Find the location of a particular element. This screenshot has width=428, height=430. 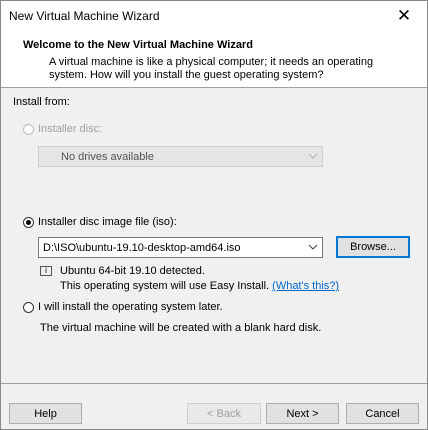

iso-path-value: D:\ISO\ubuntu-19.10-desktop-amd64.iso is located at coordinates (171, 248).